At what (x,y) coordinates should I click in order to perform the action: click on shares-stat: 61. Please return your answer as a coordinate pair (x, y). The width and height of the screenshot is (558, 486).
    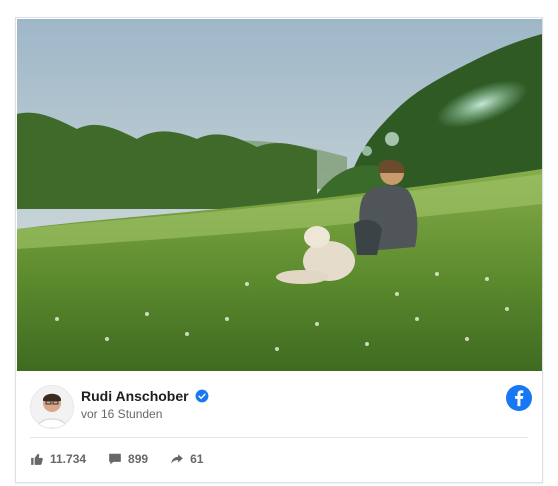
    Looking at the image, I should click on (186, 459).